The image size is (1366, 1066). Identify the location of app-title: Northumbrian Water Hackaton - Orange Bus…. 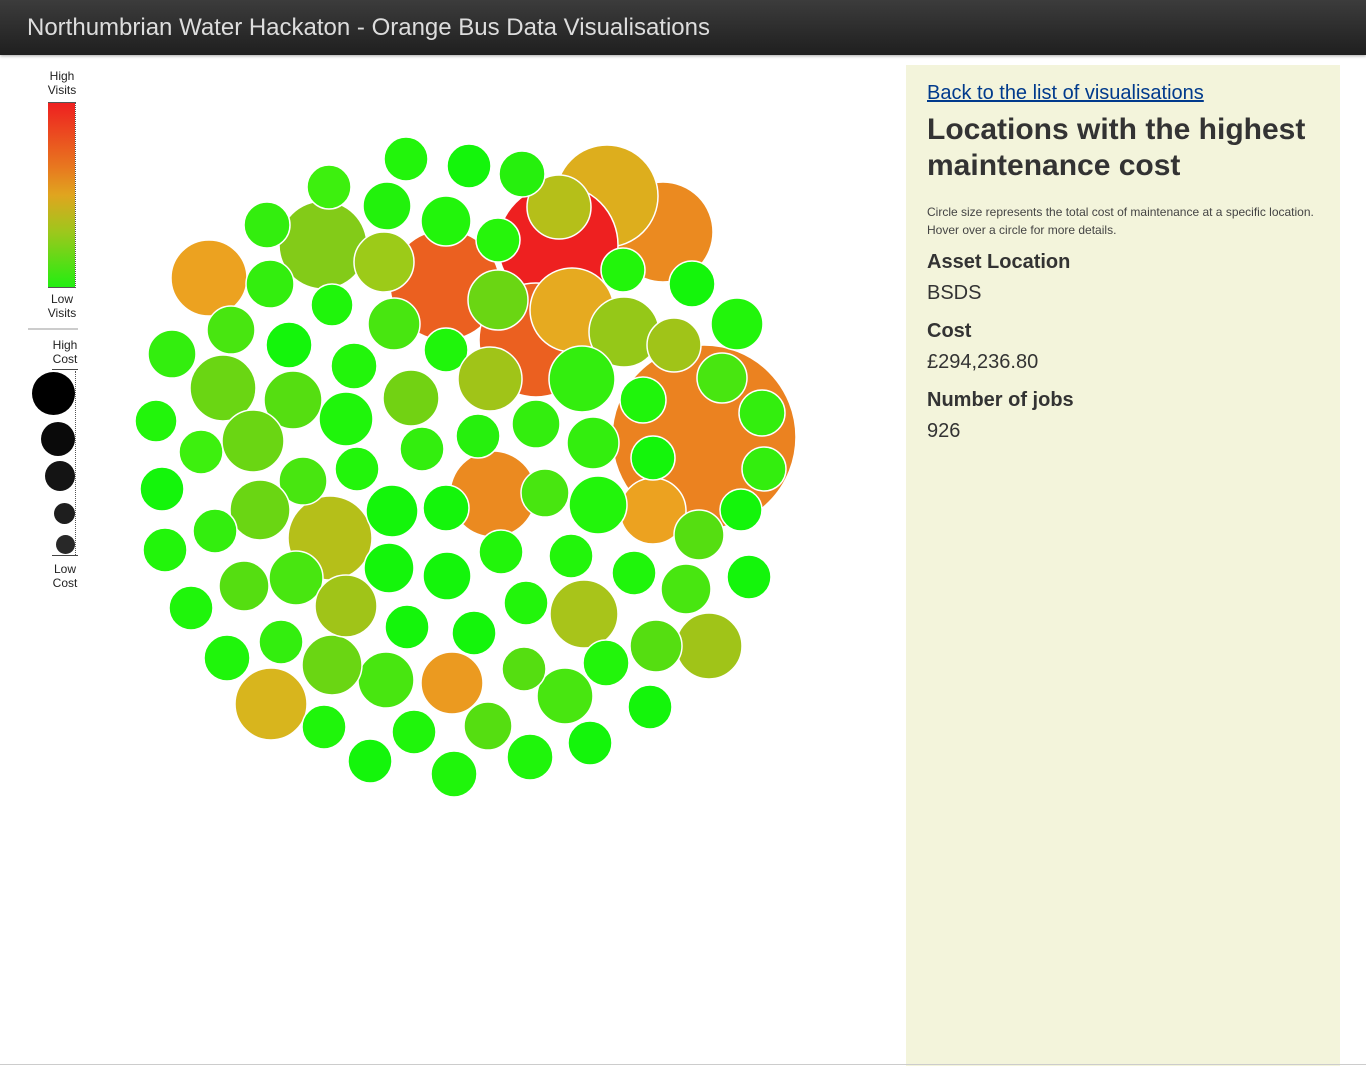
(368, 28).